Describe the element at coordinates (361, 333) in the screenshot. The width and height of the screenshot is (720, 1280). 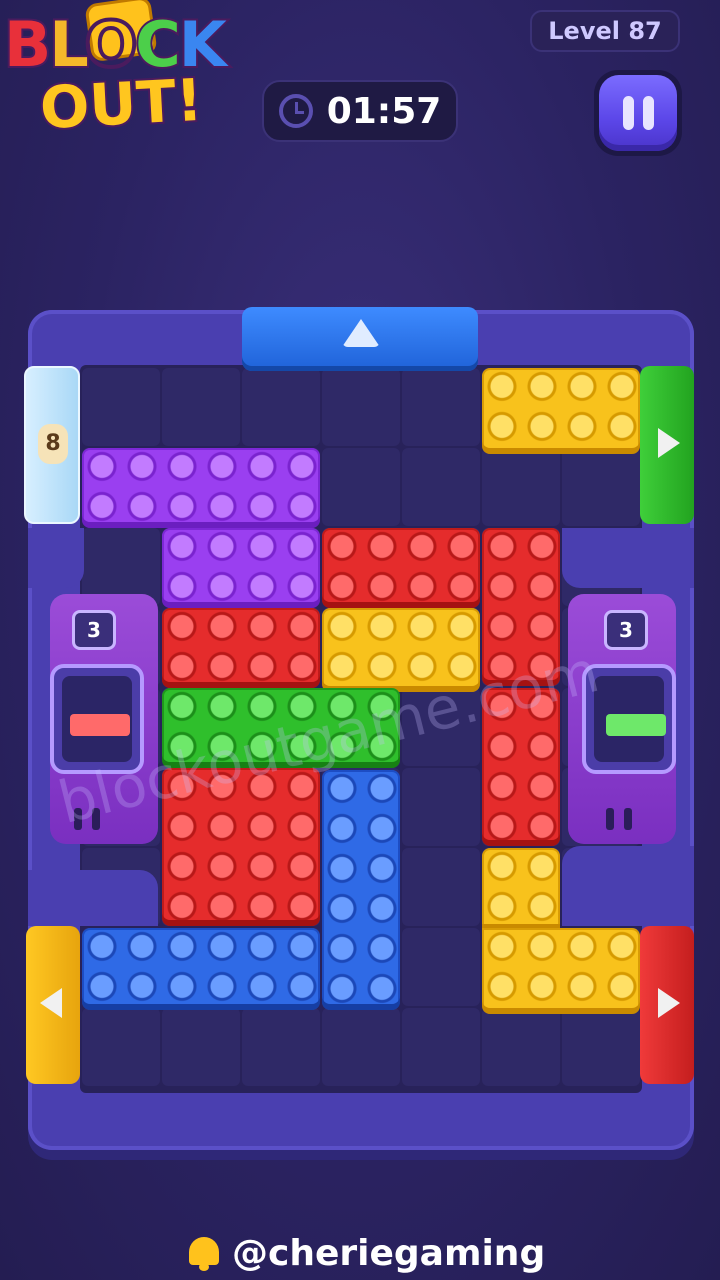
I see `up-arrow-icon` at that location.